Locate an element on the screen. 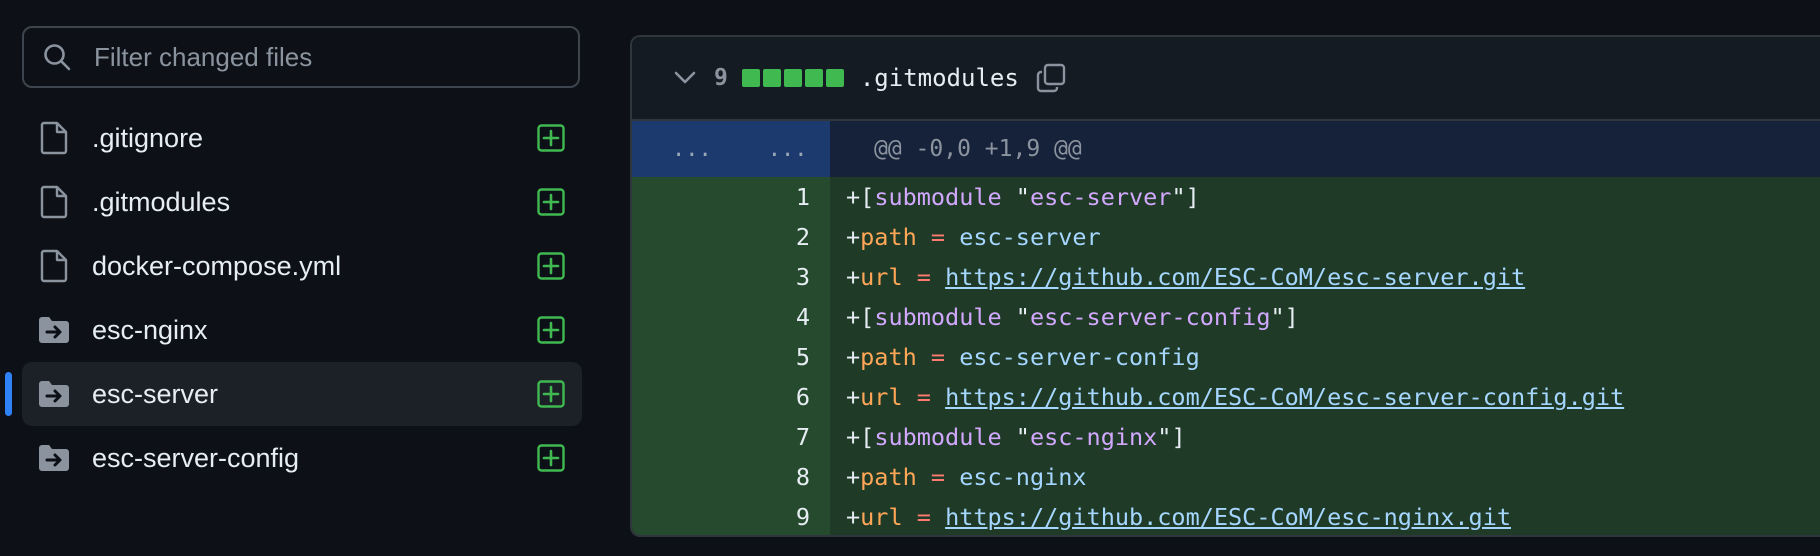 The image size is (1820, 556). file-tree-item-name: esc-server is located at coordinates (155, 393).